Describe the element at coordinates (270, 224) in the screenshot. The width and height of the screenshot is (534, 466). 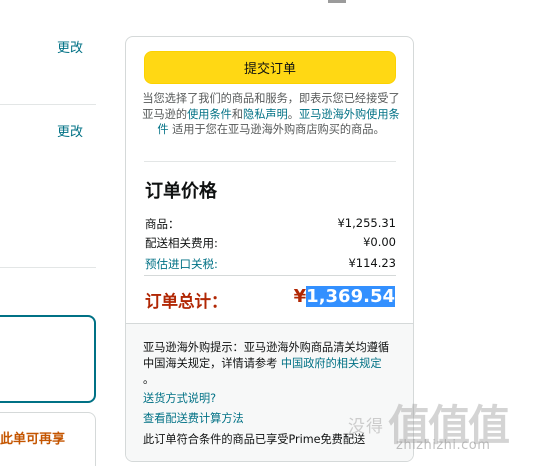
I see `summary-row-items: 商品： ¥1,255.31` at that location.